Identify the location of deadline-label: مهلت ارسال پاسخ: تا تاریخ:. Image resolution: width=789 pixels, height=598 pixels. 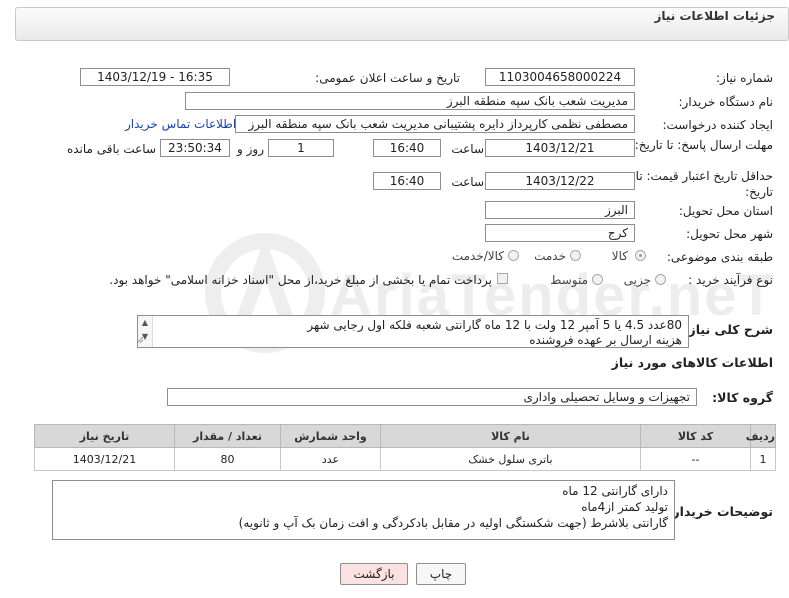
(703, 145).